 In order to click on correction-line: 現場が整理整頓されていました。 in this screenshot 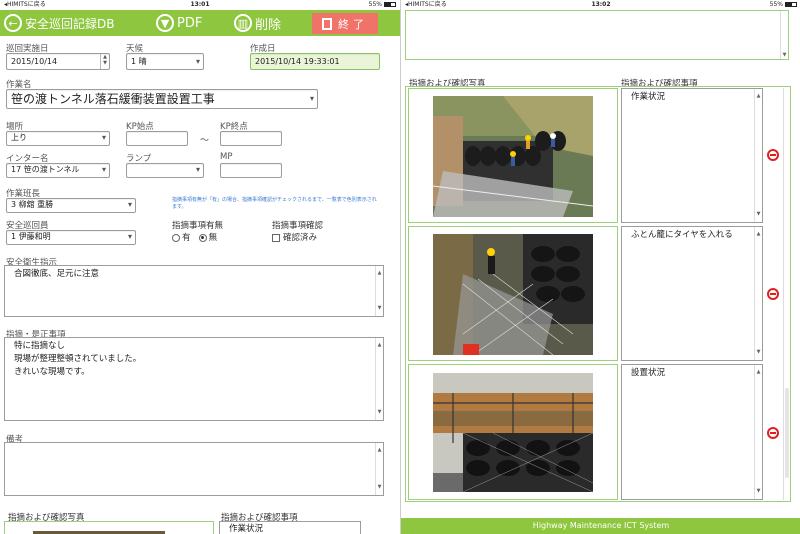, I will do `click(78, 359)`.